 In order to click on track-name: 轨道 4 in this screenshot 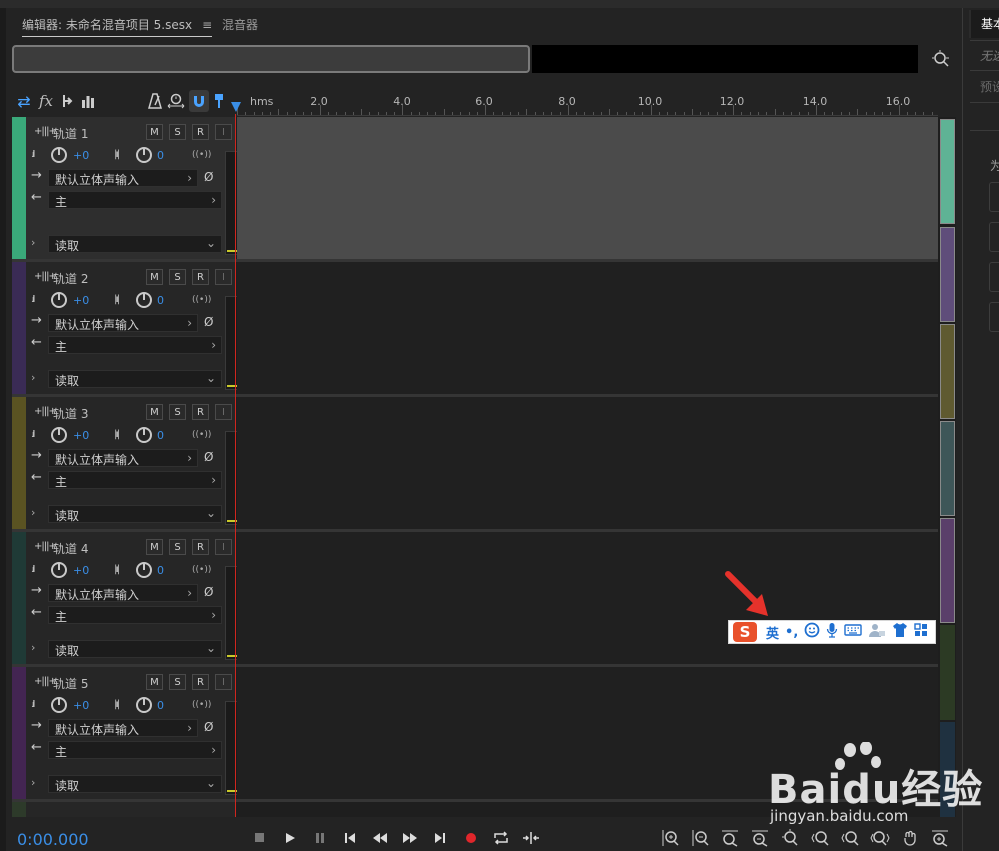, I will do `click(70, 548)`.